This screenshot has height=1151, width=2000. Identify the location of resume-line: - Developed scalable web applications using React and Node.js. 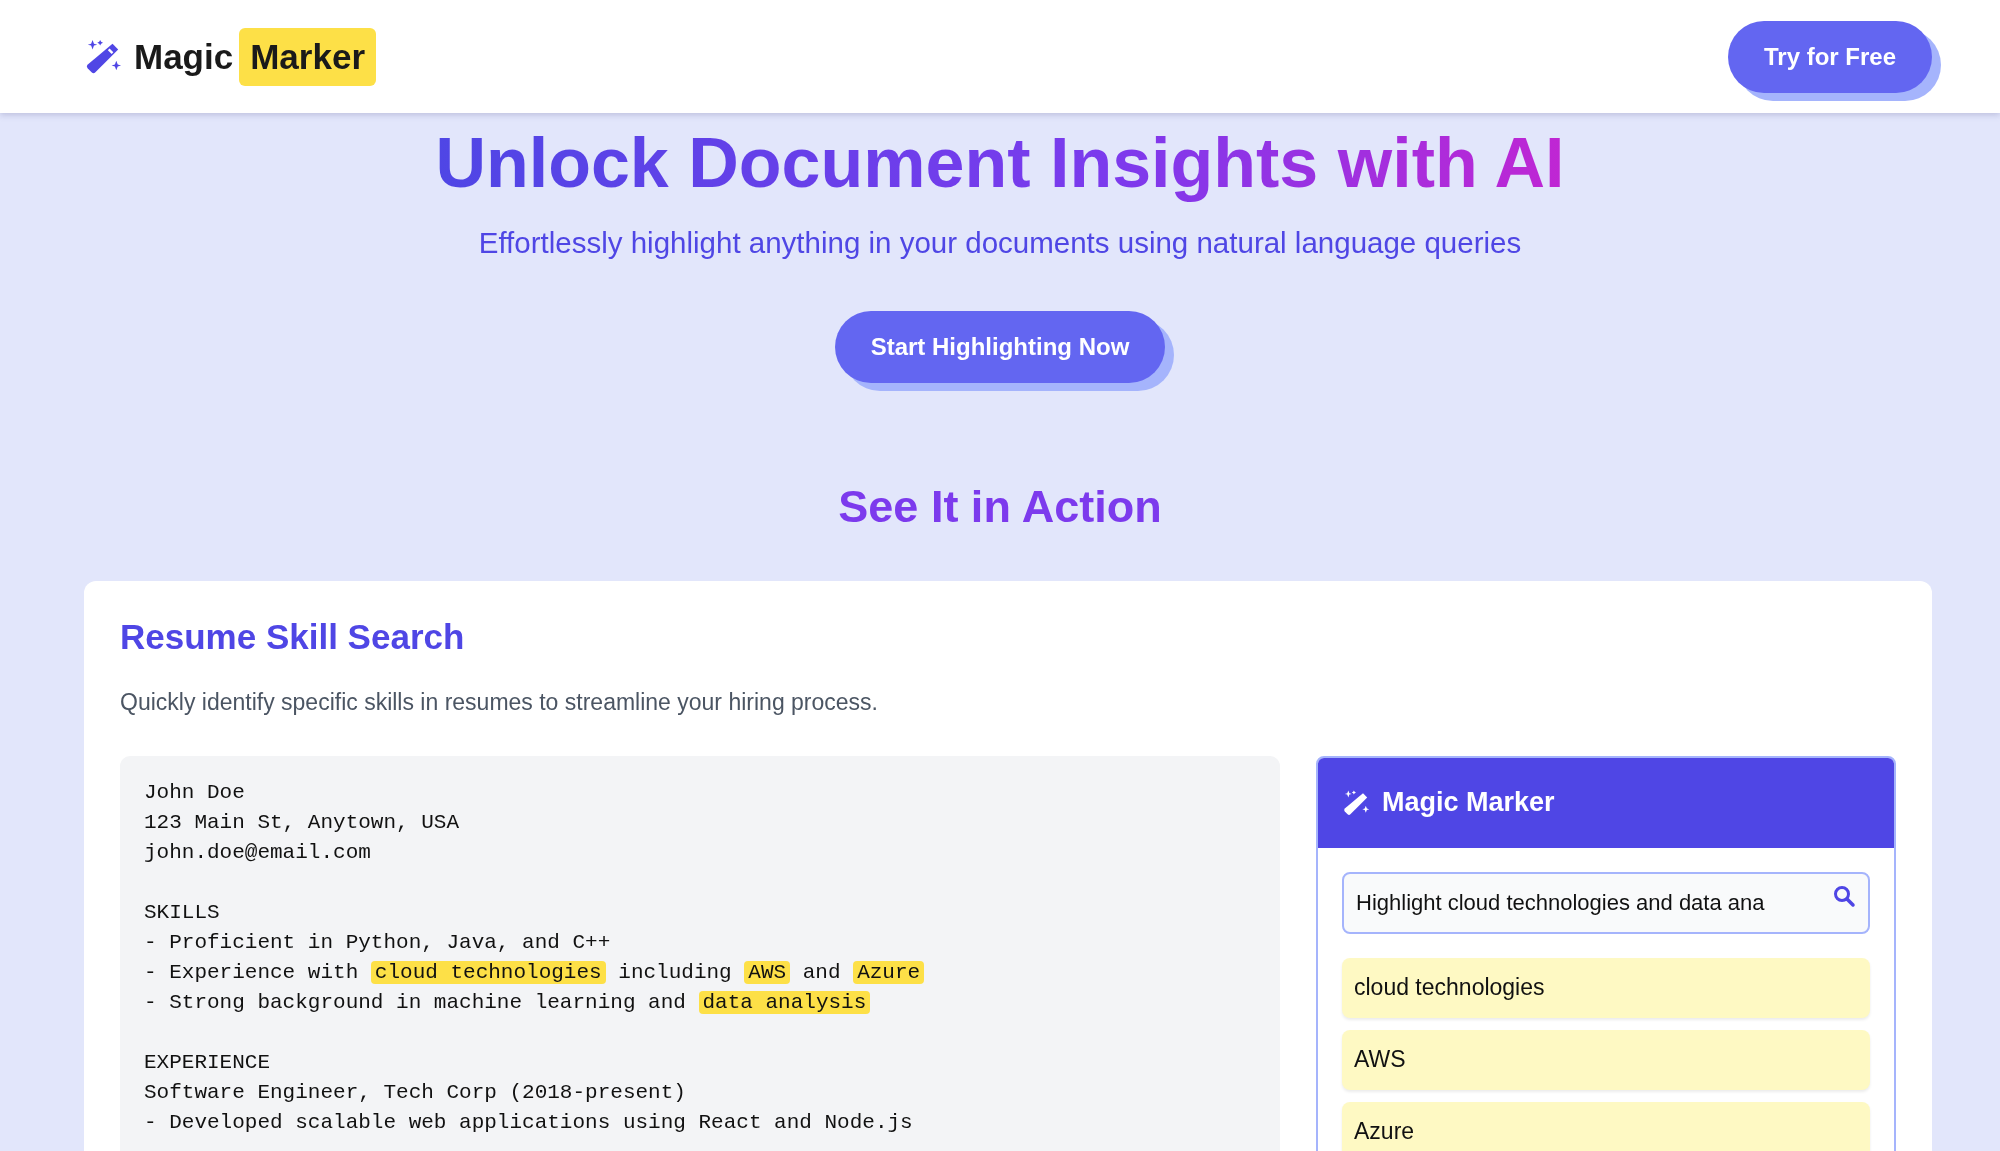
(529, 1122).